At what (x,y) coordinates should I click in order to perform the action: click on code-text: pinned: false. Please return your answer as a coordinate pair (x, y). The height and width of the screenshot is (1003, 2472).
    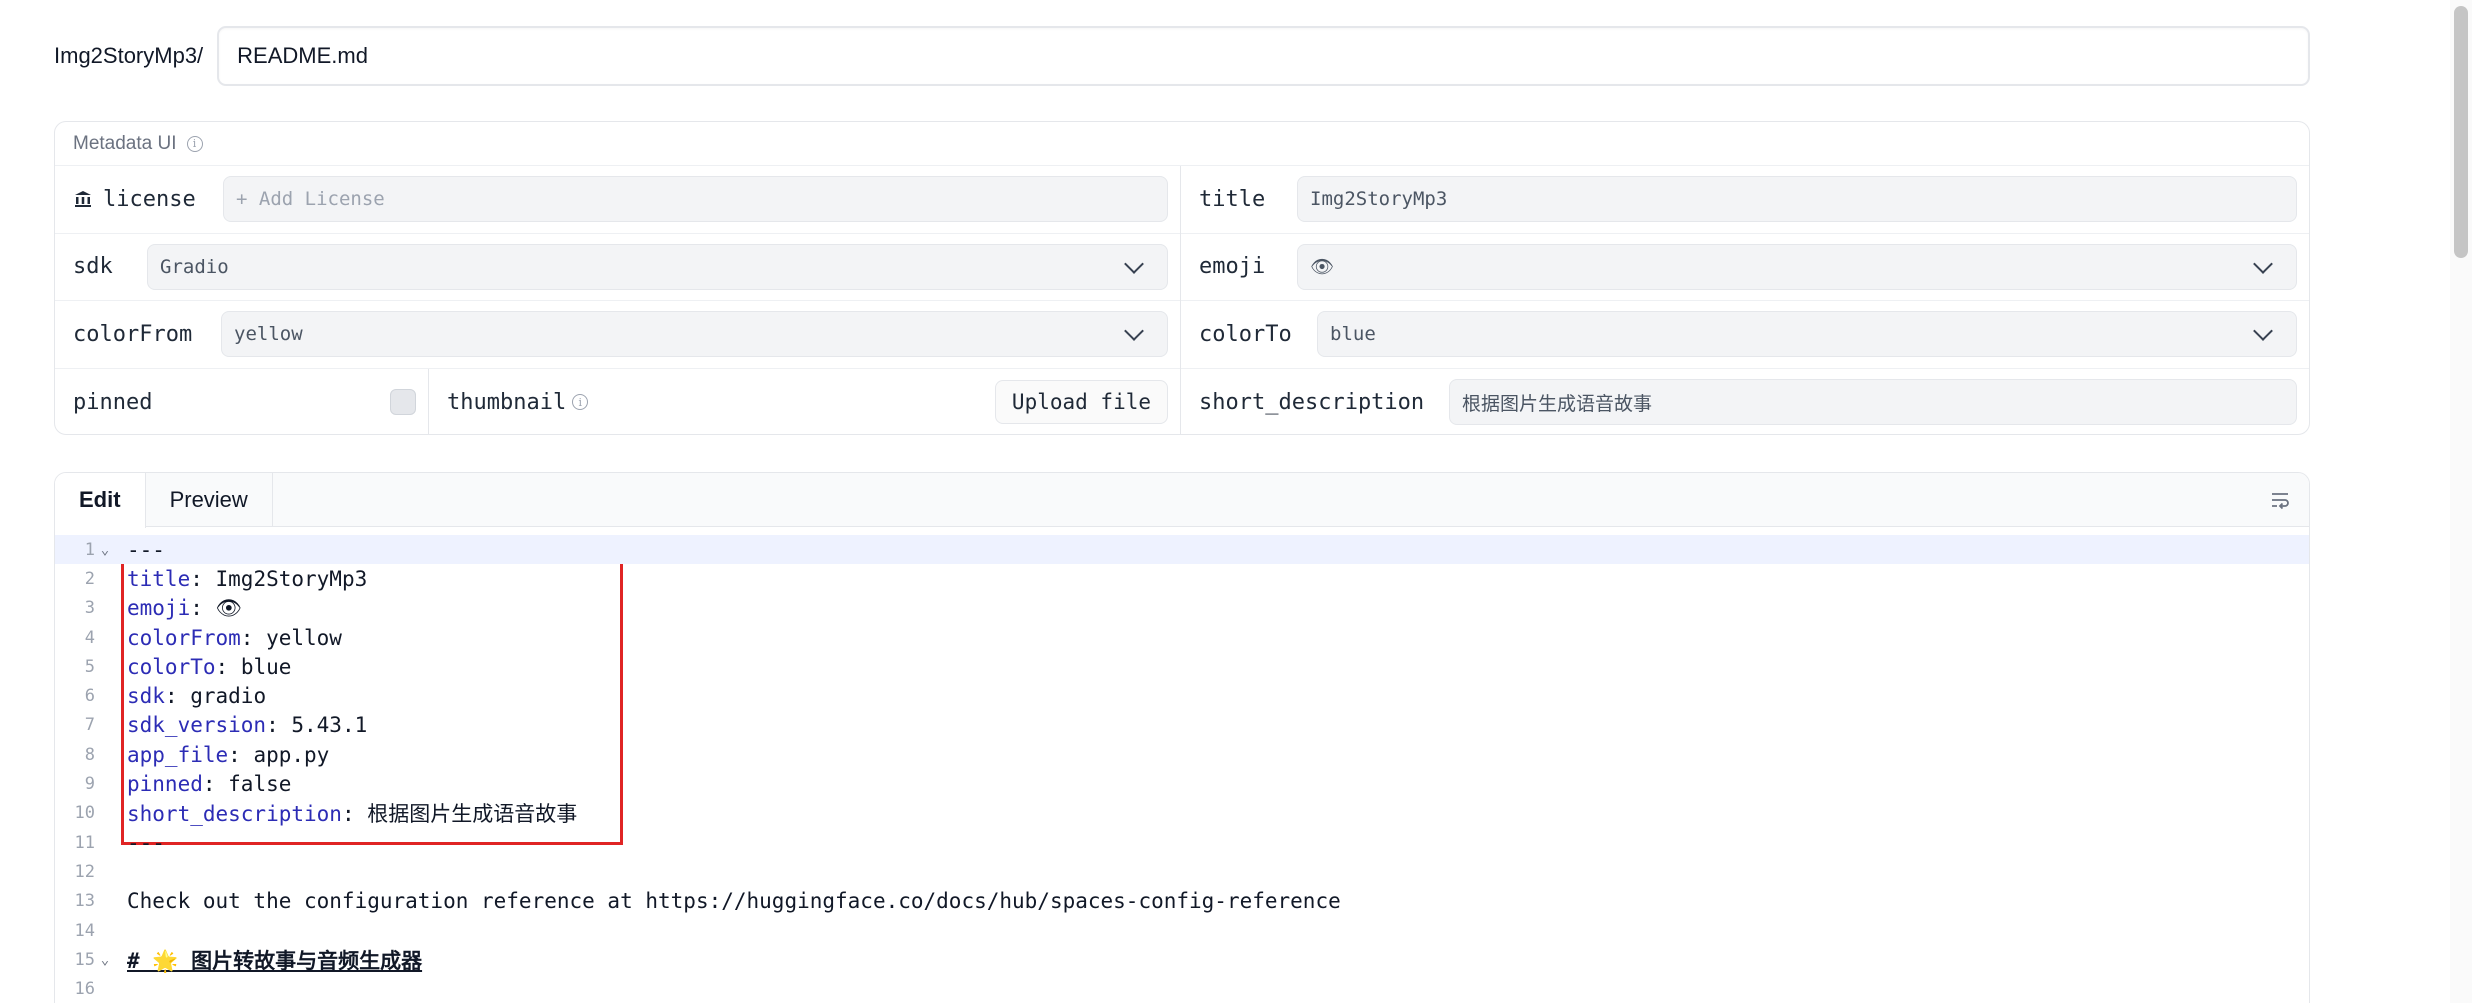
    Looking at the image, I should click on (203, 784).